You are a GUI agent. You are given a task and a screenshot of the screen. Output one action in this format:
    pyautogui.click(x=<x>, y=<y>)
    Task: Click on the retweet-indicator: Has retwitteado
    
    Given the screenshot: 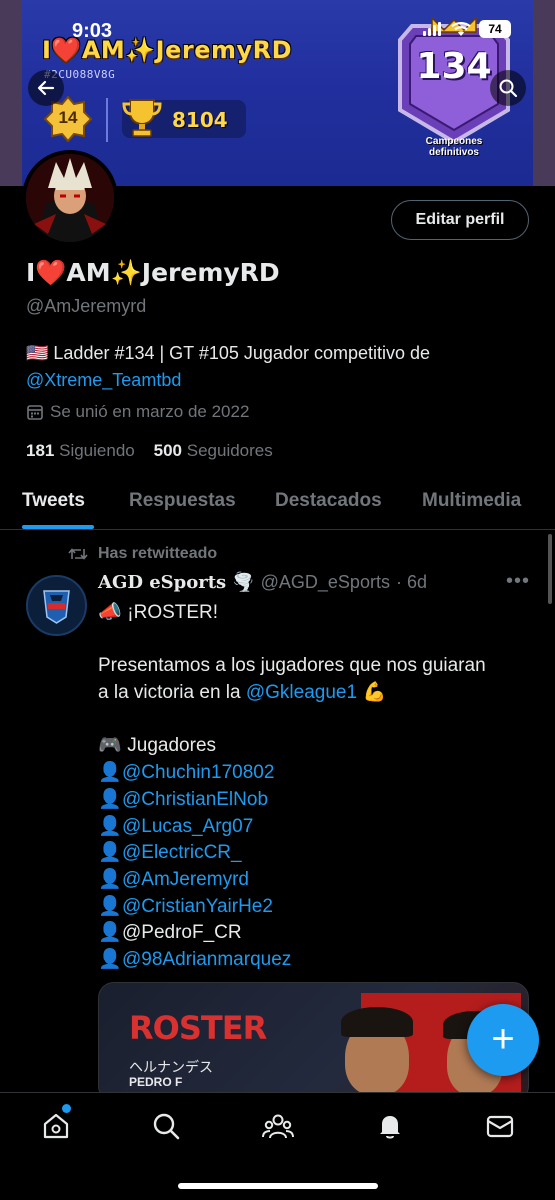 What is the action you would take?
    pyautogui.click(x=142, y=554)
    